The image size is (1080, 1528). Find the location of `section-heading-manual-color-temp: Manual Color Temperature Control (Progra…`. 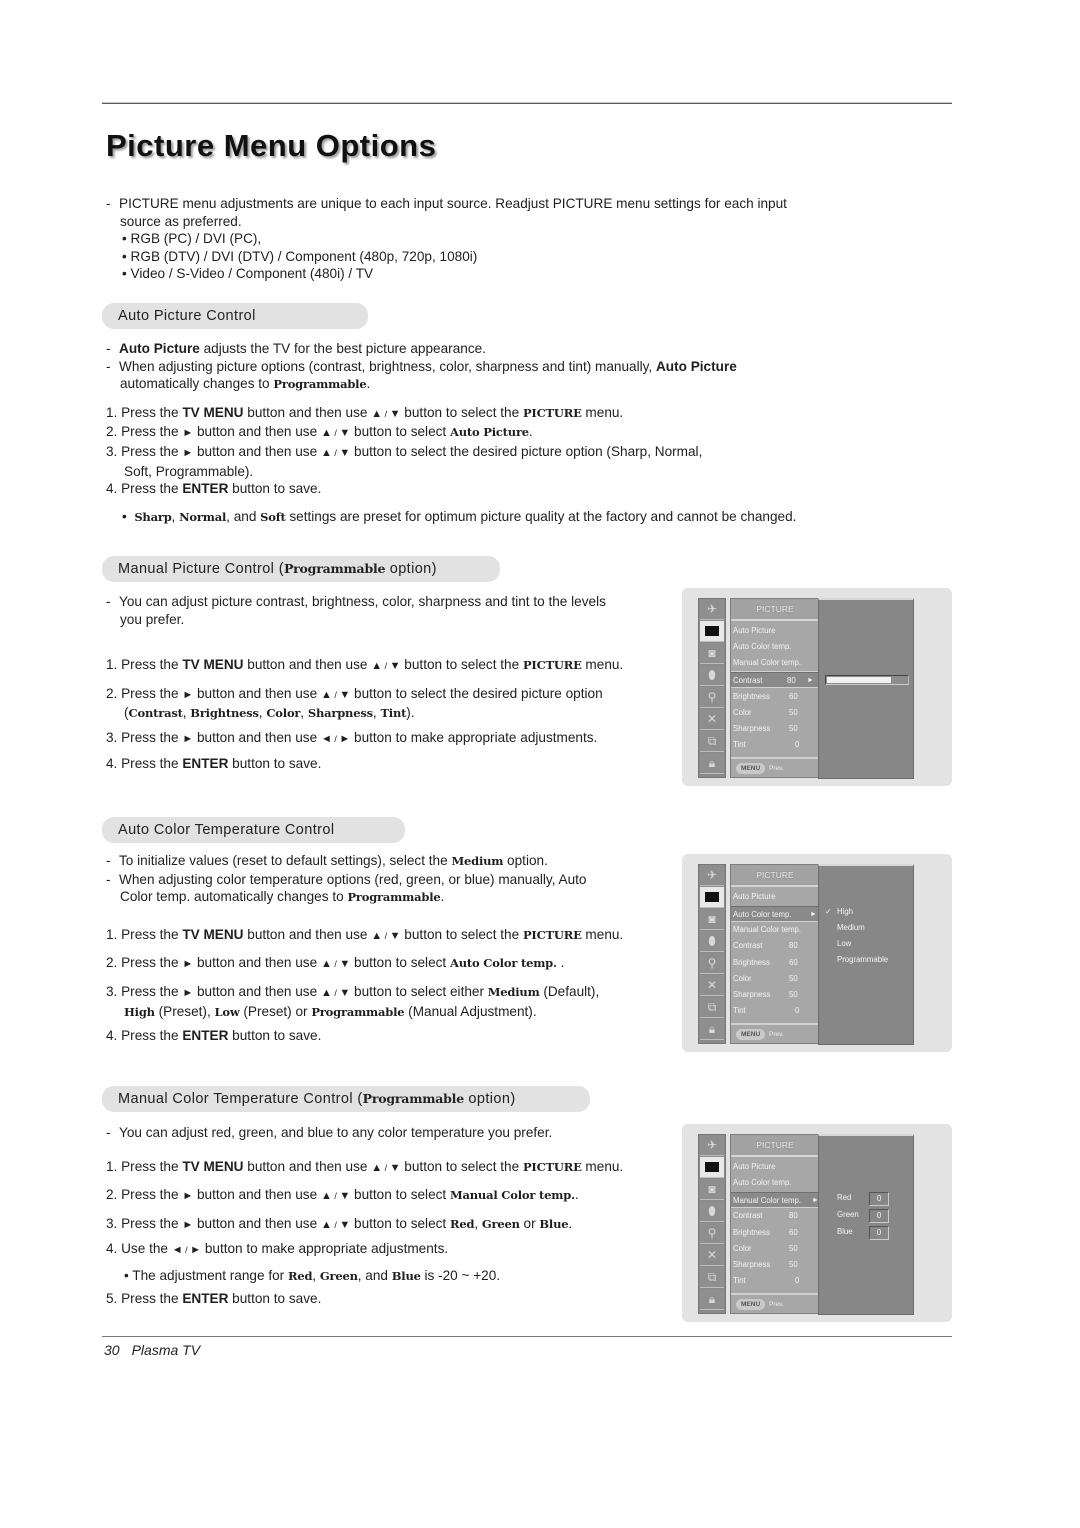

section-heading-manual-color-temp: Manual Color Temperature Control (Progra… is located at coordinates (346, 1099).